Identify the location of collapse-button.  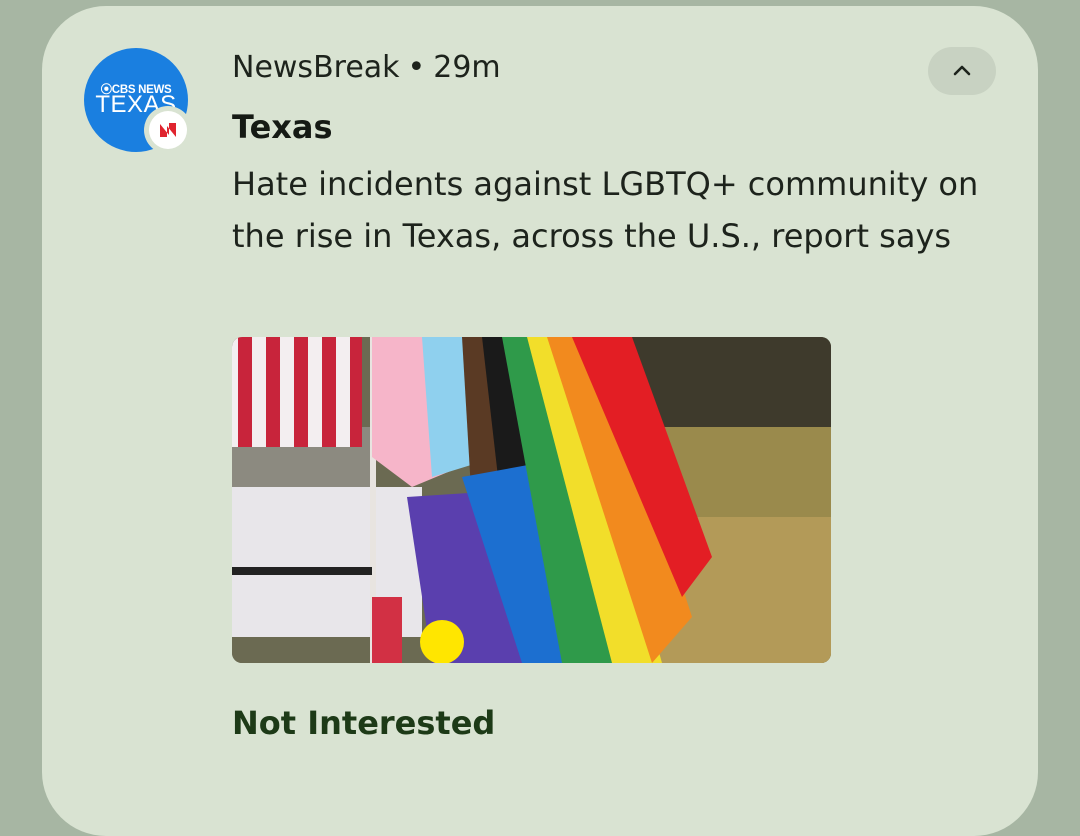
(962, 71).